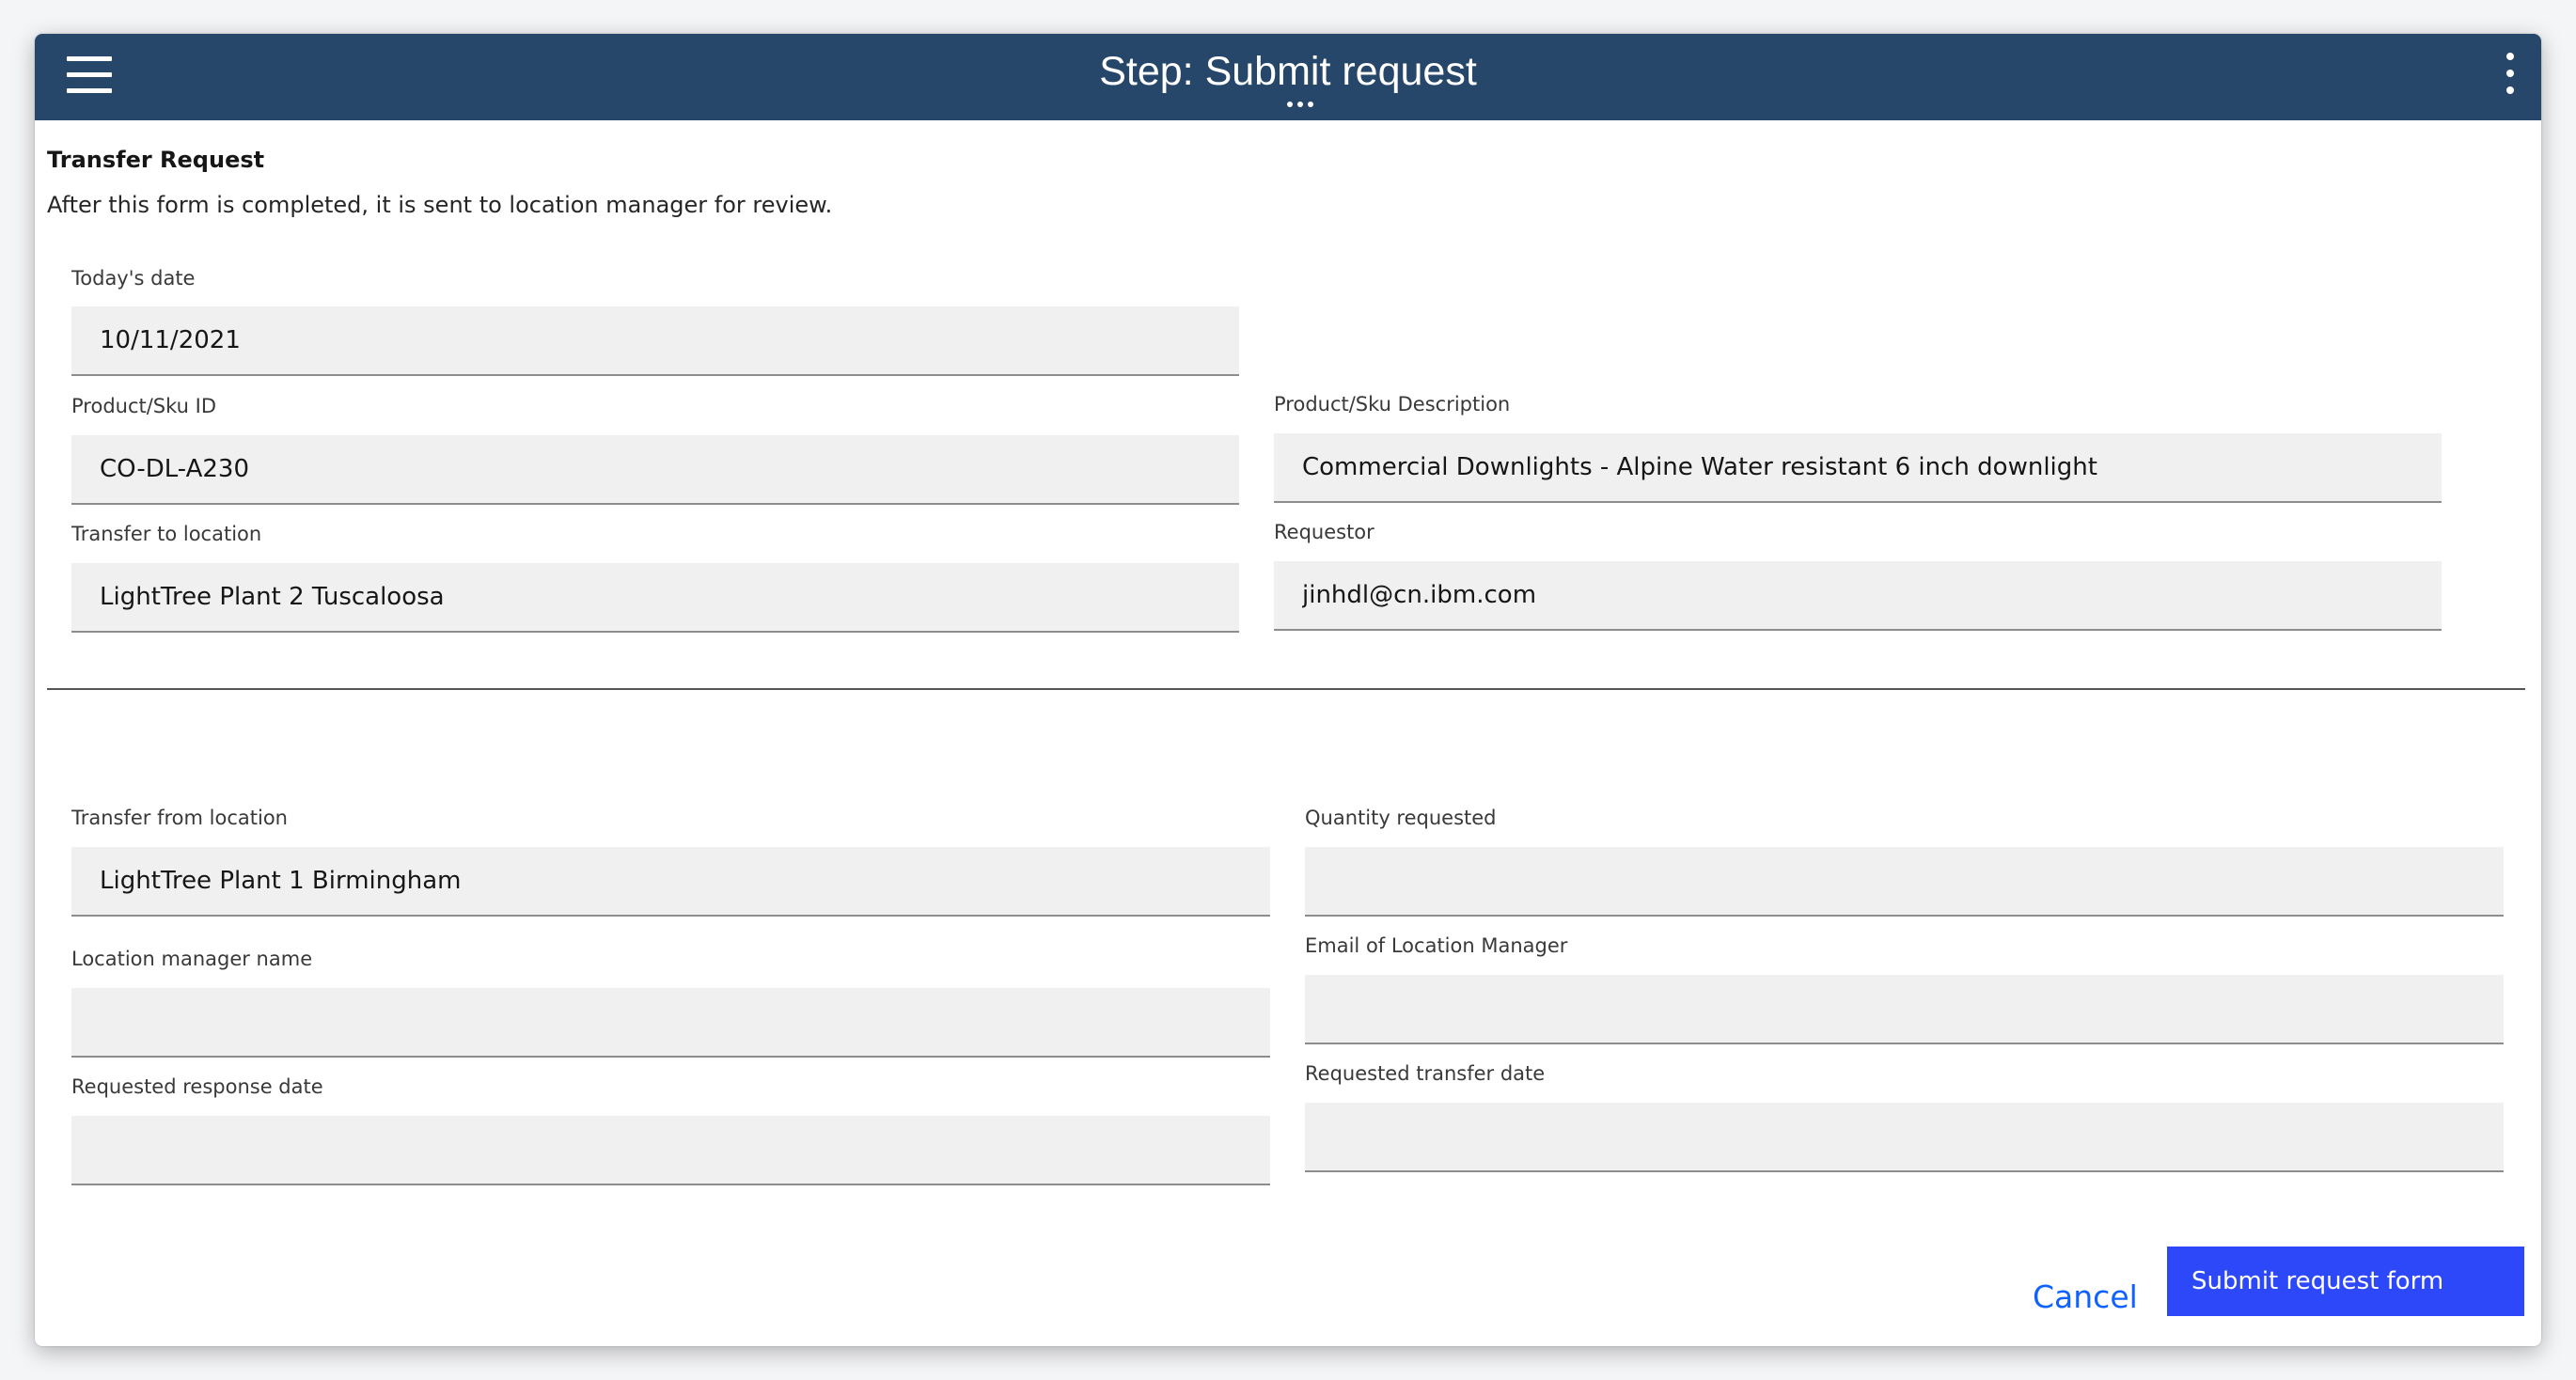 The width and height of the screenshot is (2576, 1380). Describe the element at coordinates (192, 959) in the screenshot. I see `location-manager-name-label: Location manager name` at that location.